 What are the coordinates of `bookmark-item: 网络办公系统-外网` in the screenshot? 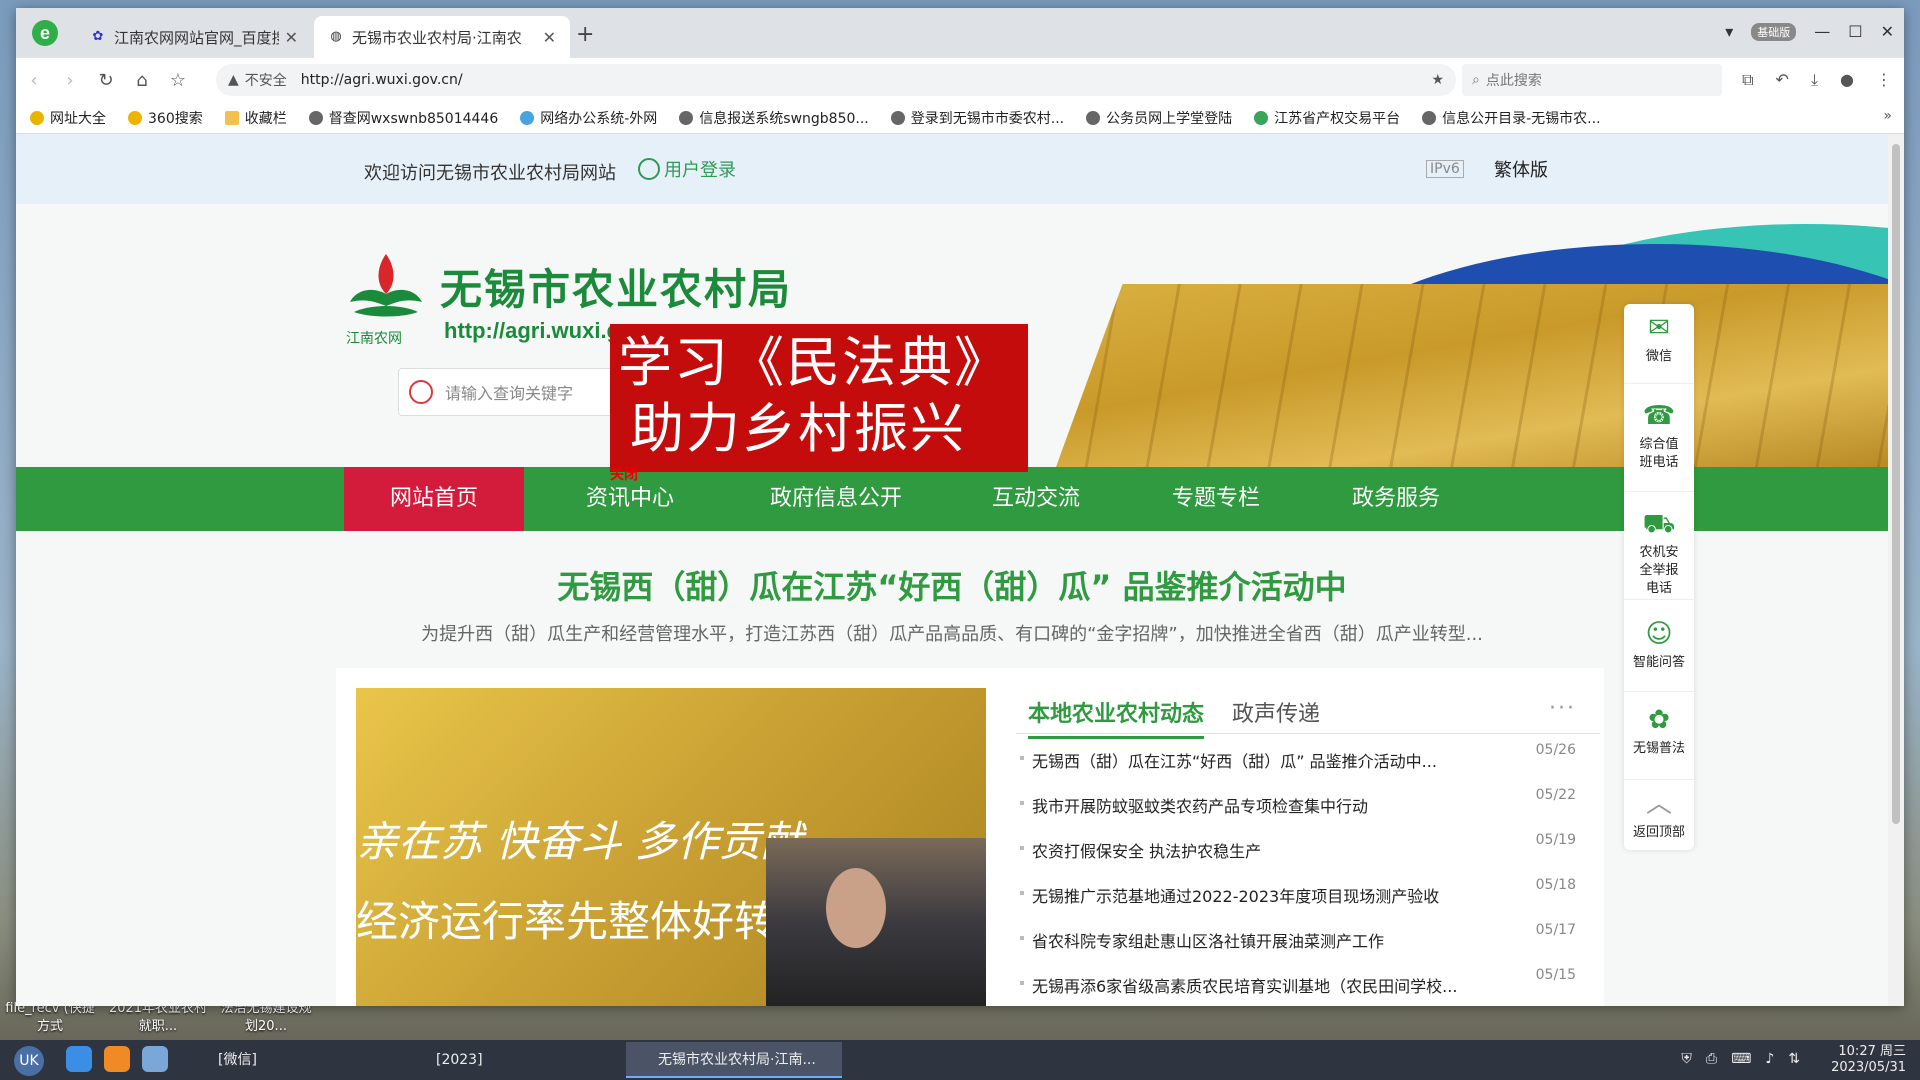 It's located at (588, 118).